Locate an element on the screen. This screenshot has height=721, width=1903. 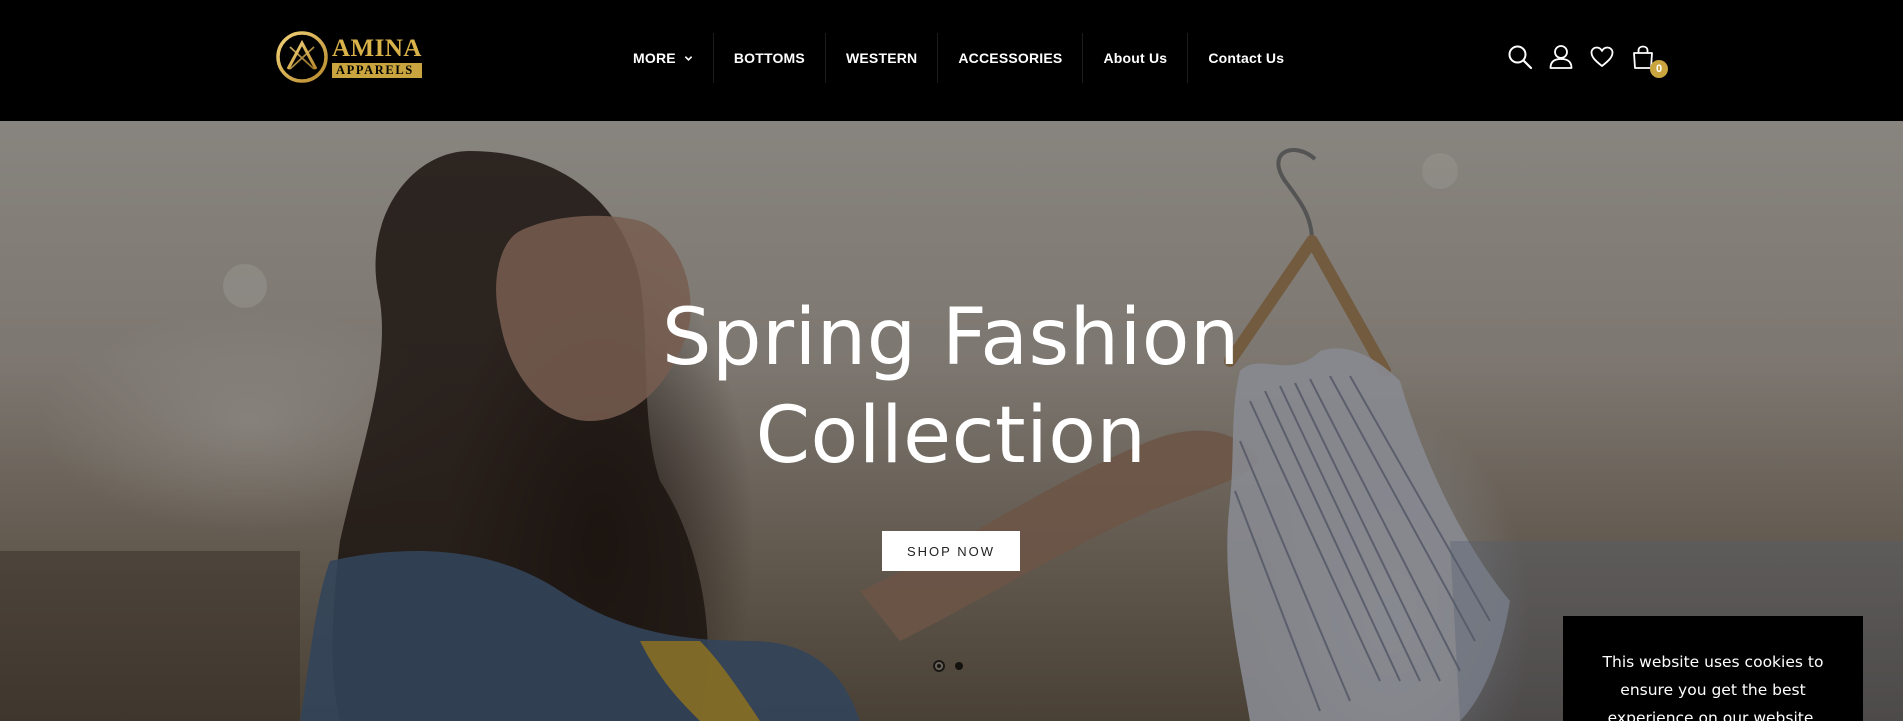
nav-item-label: WESTERN is located at coordinates (881, 58).